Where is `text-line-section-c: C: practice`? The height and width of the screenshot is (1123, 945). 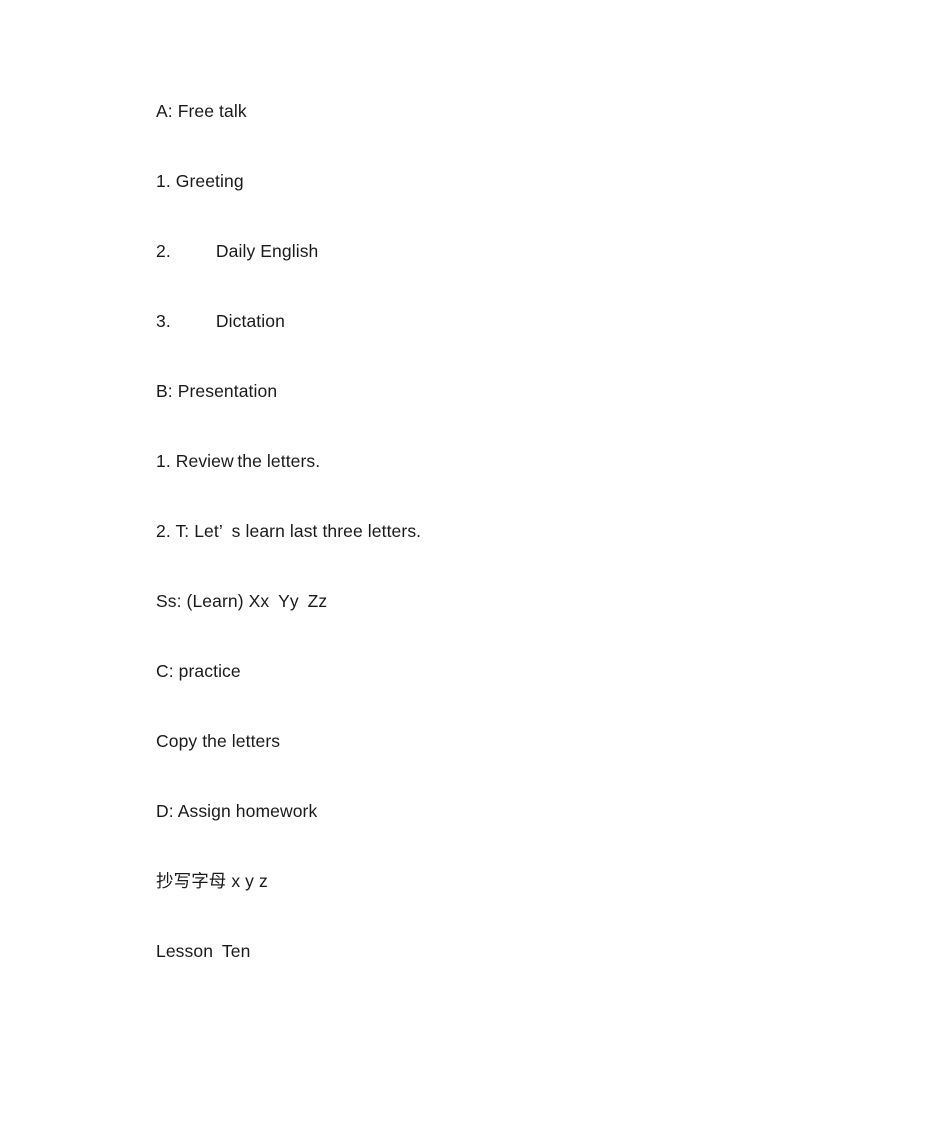 text-line-section-c: C: practice is located at coordinates (198, 671).